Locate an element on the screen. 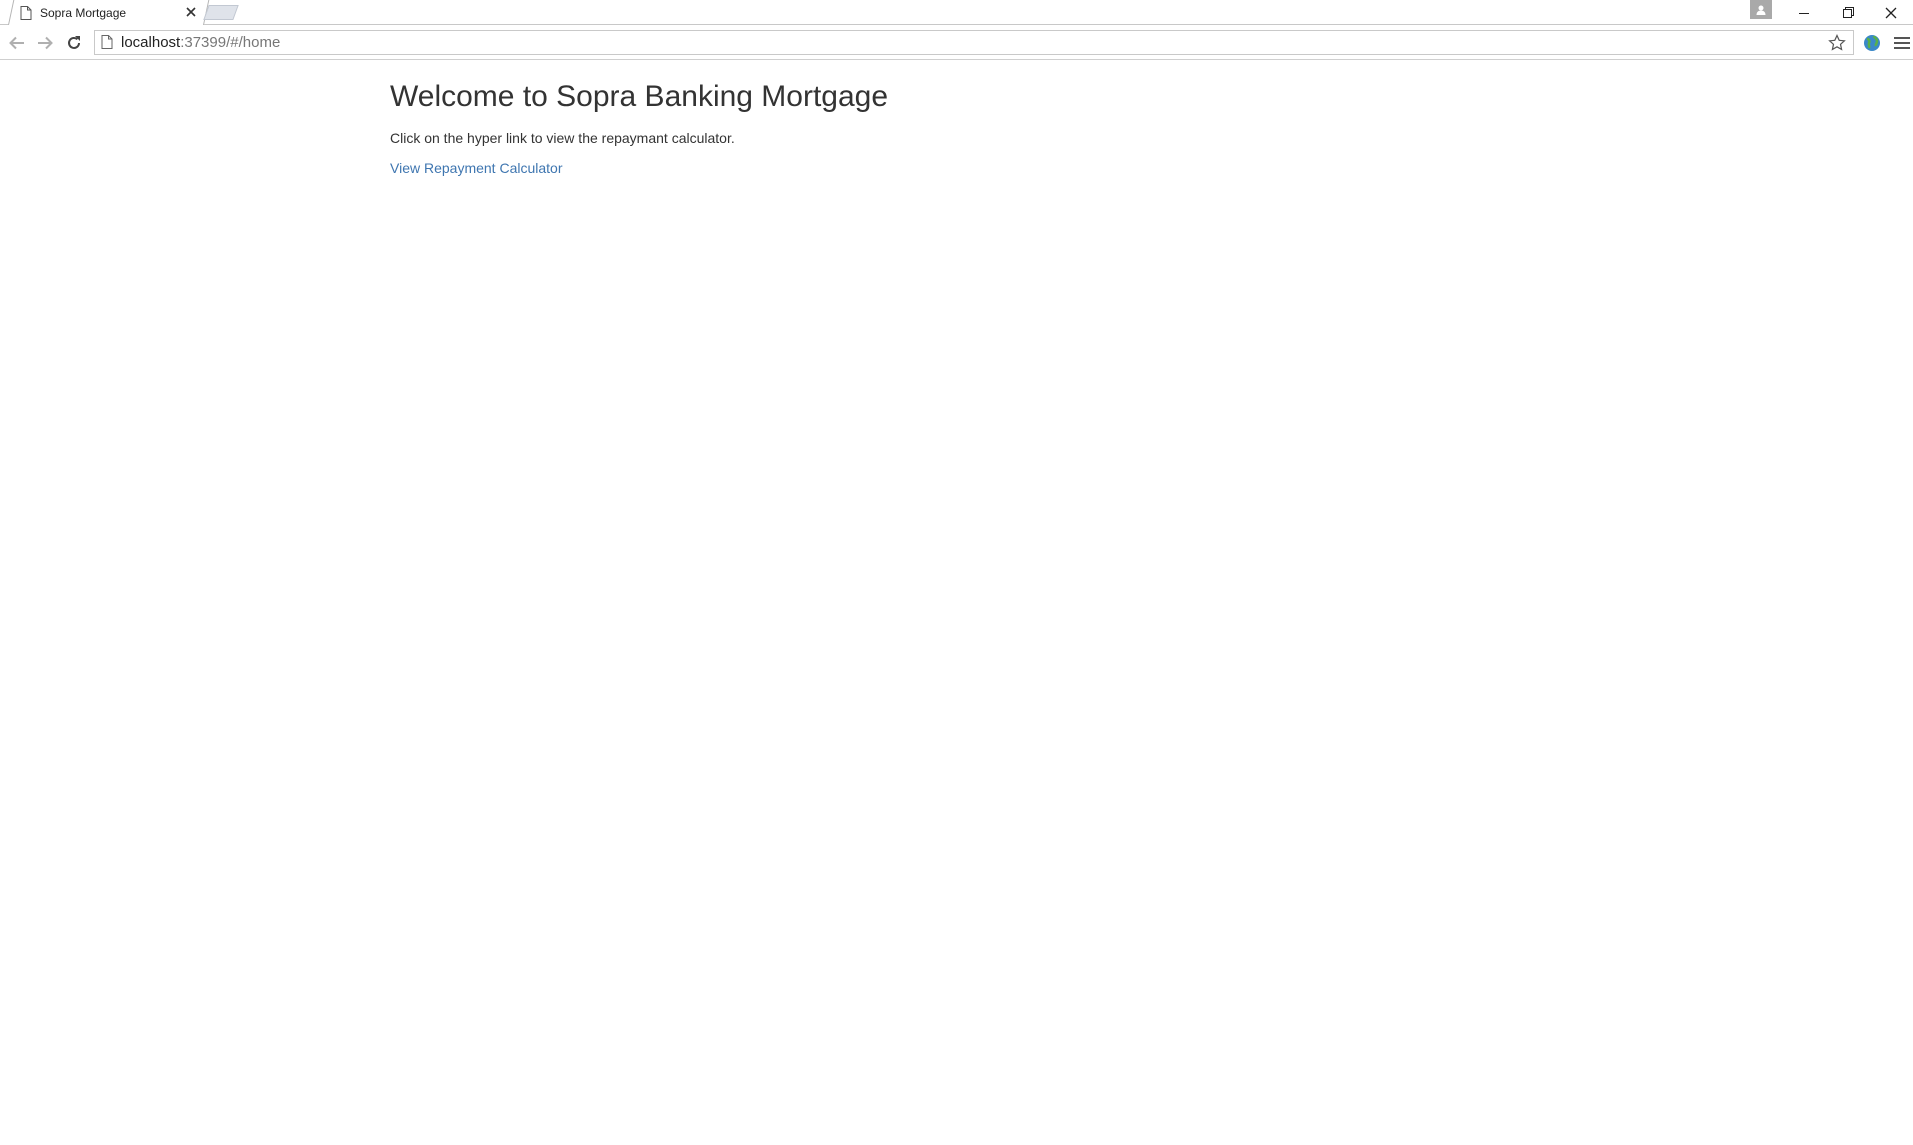 This screenshot has width=1913, height=1145. page-info-icon is located at coordinates (108, 42).